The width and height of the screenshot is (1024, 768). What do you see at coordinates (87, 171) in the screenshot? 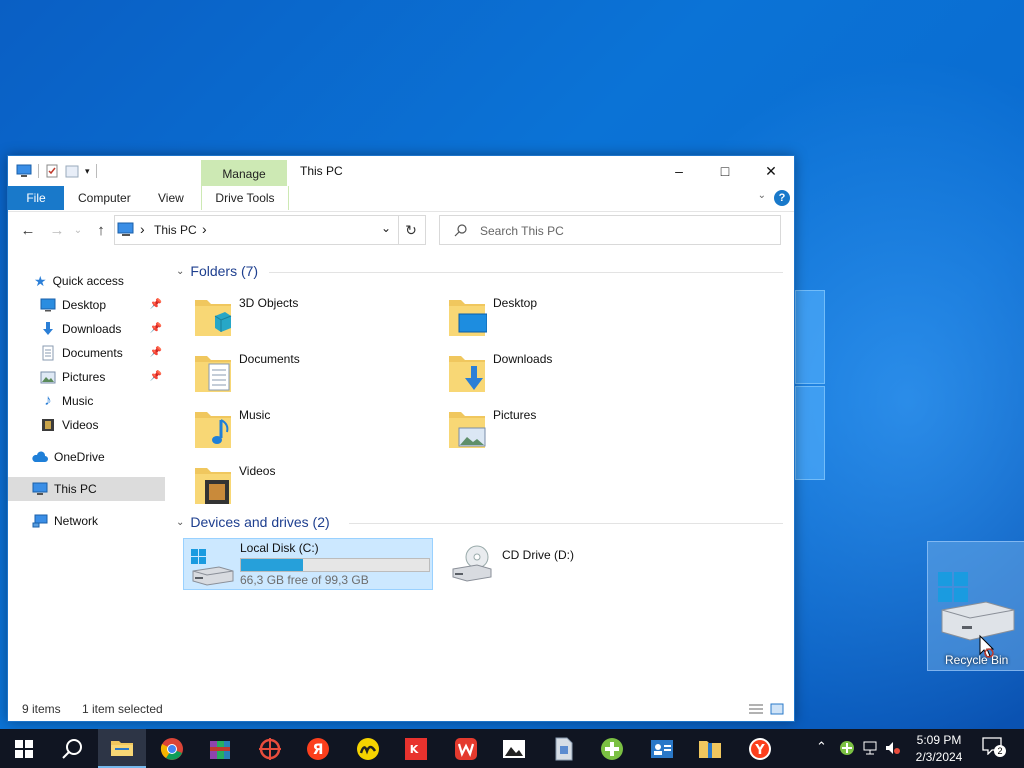
I see `customize-toolbar-chevron-icon: ▾` at bounding box center [87, 171].